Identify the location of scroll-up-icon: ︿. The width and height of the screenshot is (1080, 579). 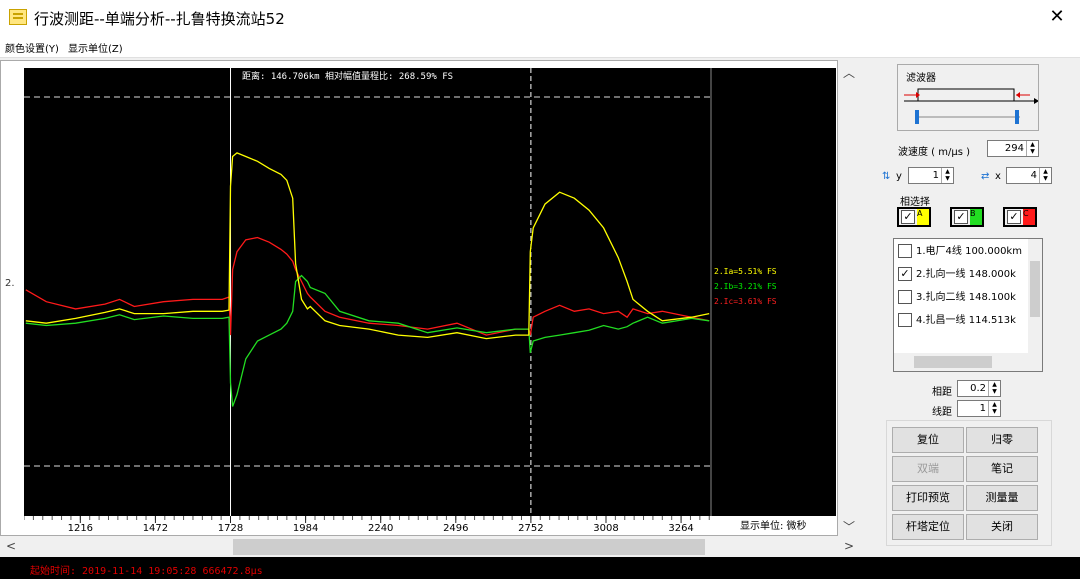
(849, 72).